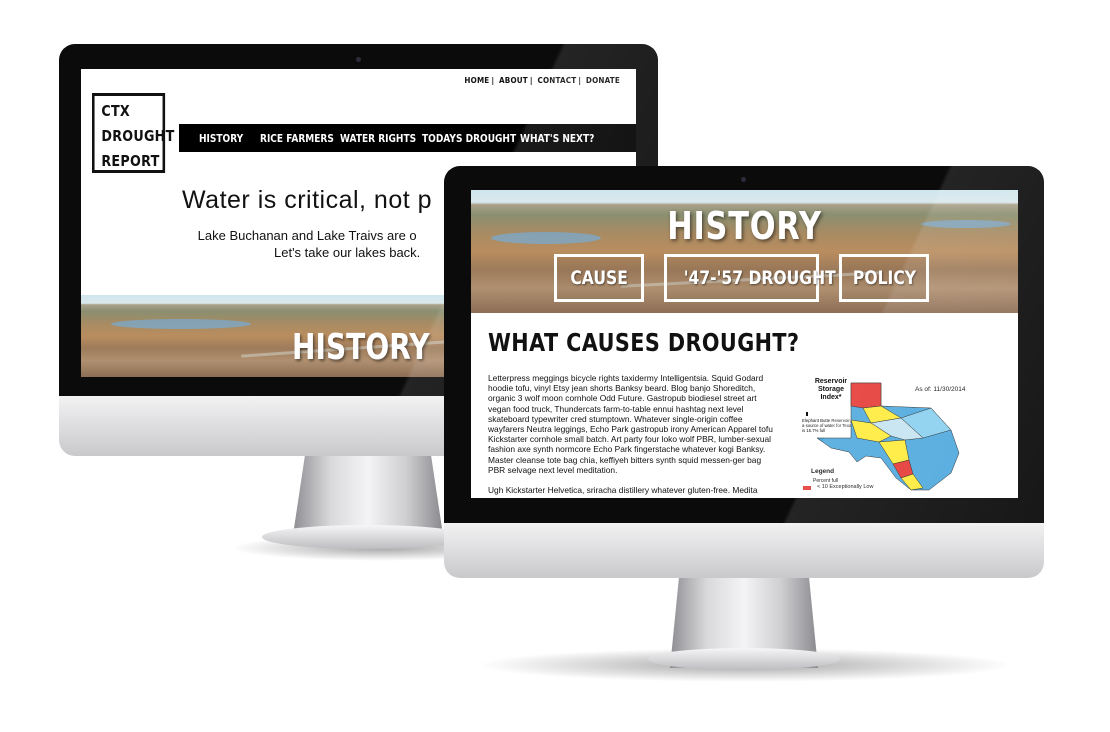 This screenshot has height=732, width=1110. Describe the element at coordinates (759, 278) in the screenshot. I see `drought-button-label: '47-'57 DROUGHT` at that location.